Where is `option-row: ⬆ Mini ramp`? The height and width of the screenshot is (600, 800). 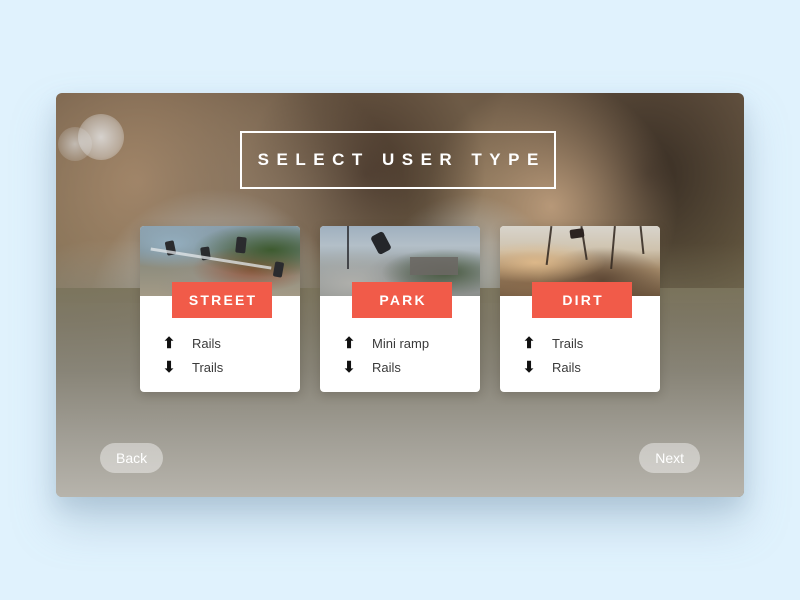 option-row: ⬆ Mini ramp is located at coordinates (400, 343).